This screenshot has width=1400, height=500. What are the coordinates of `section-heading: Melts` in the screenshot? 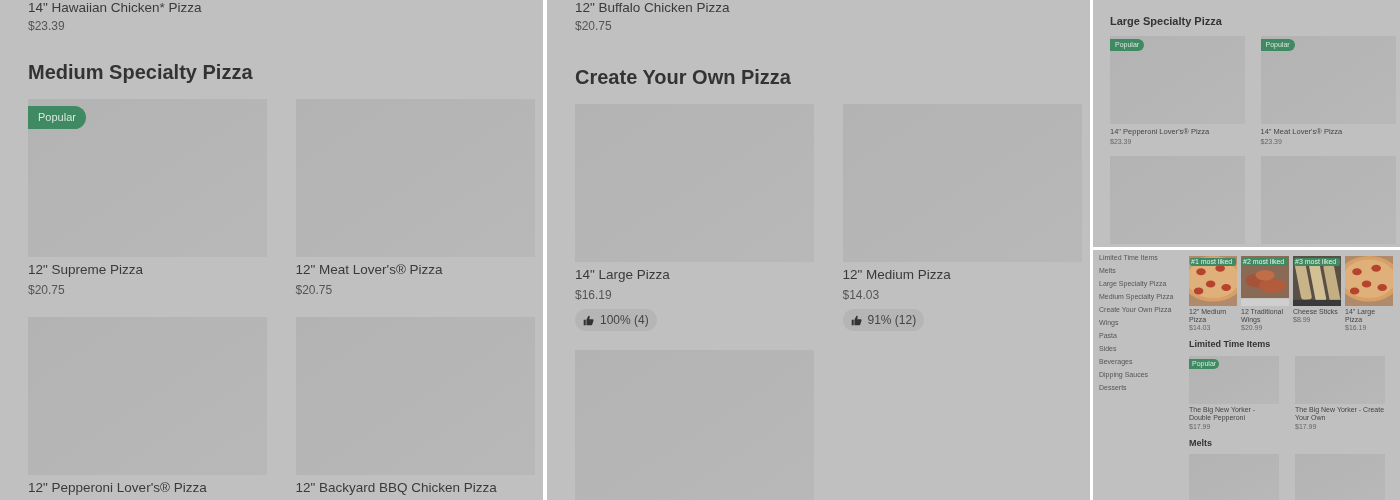 It's located at (1201, 443).